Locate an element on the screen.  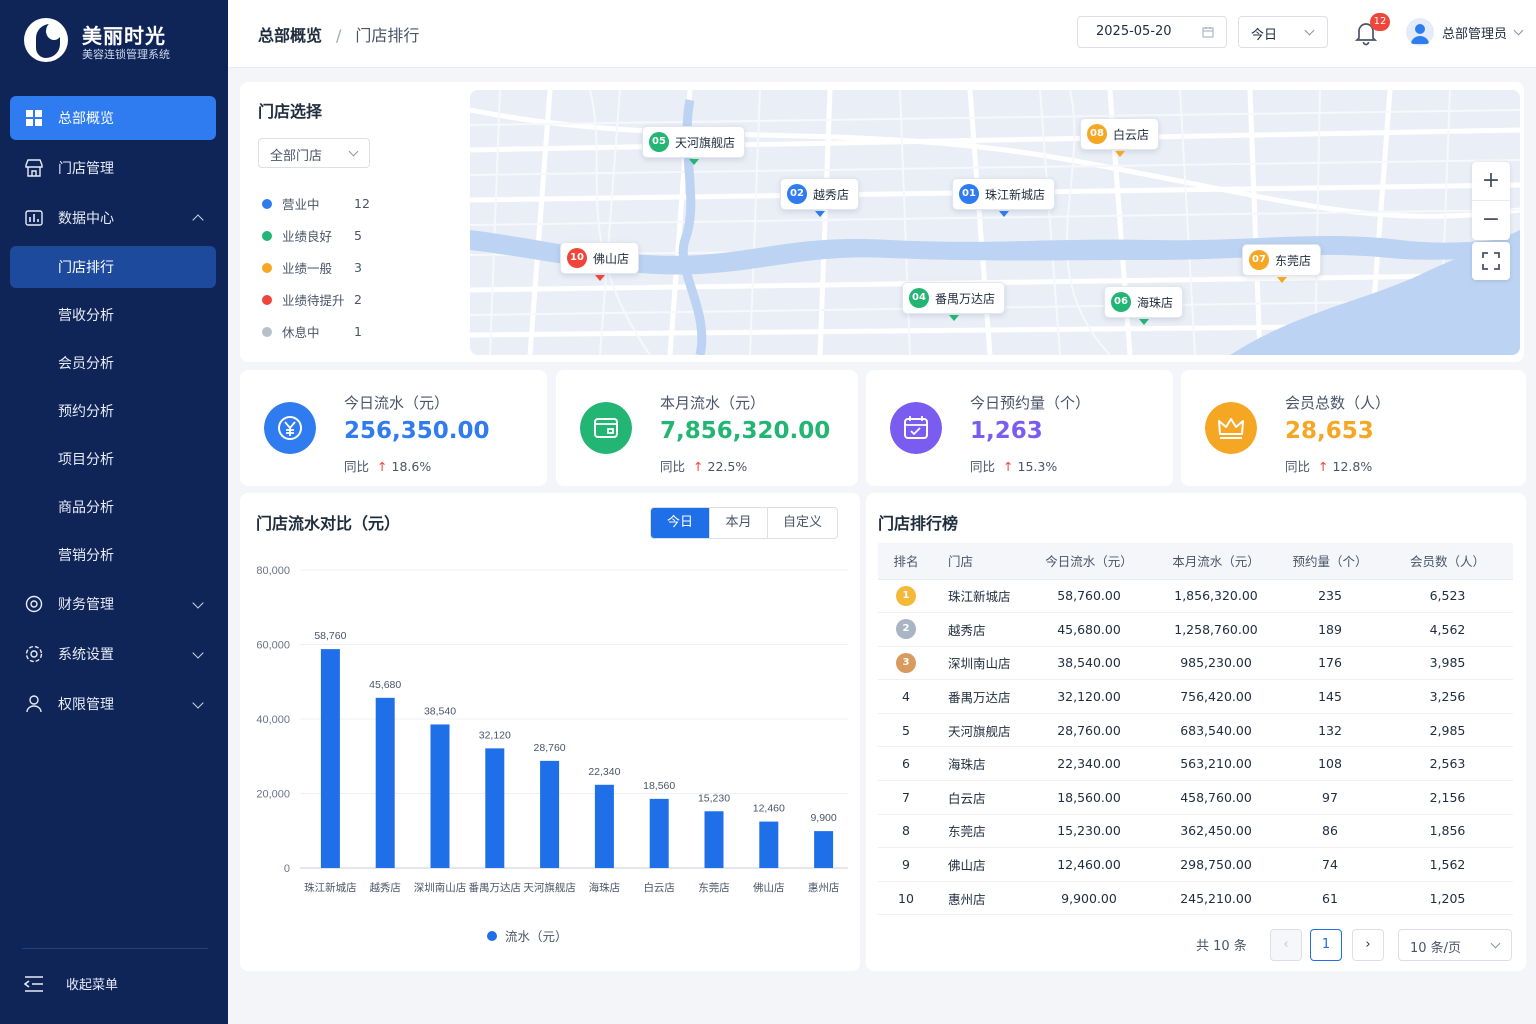
breadcrumb-root: 总部概览 is located at coordinates (290, 35).